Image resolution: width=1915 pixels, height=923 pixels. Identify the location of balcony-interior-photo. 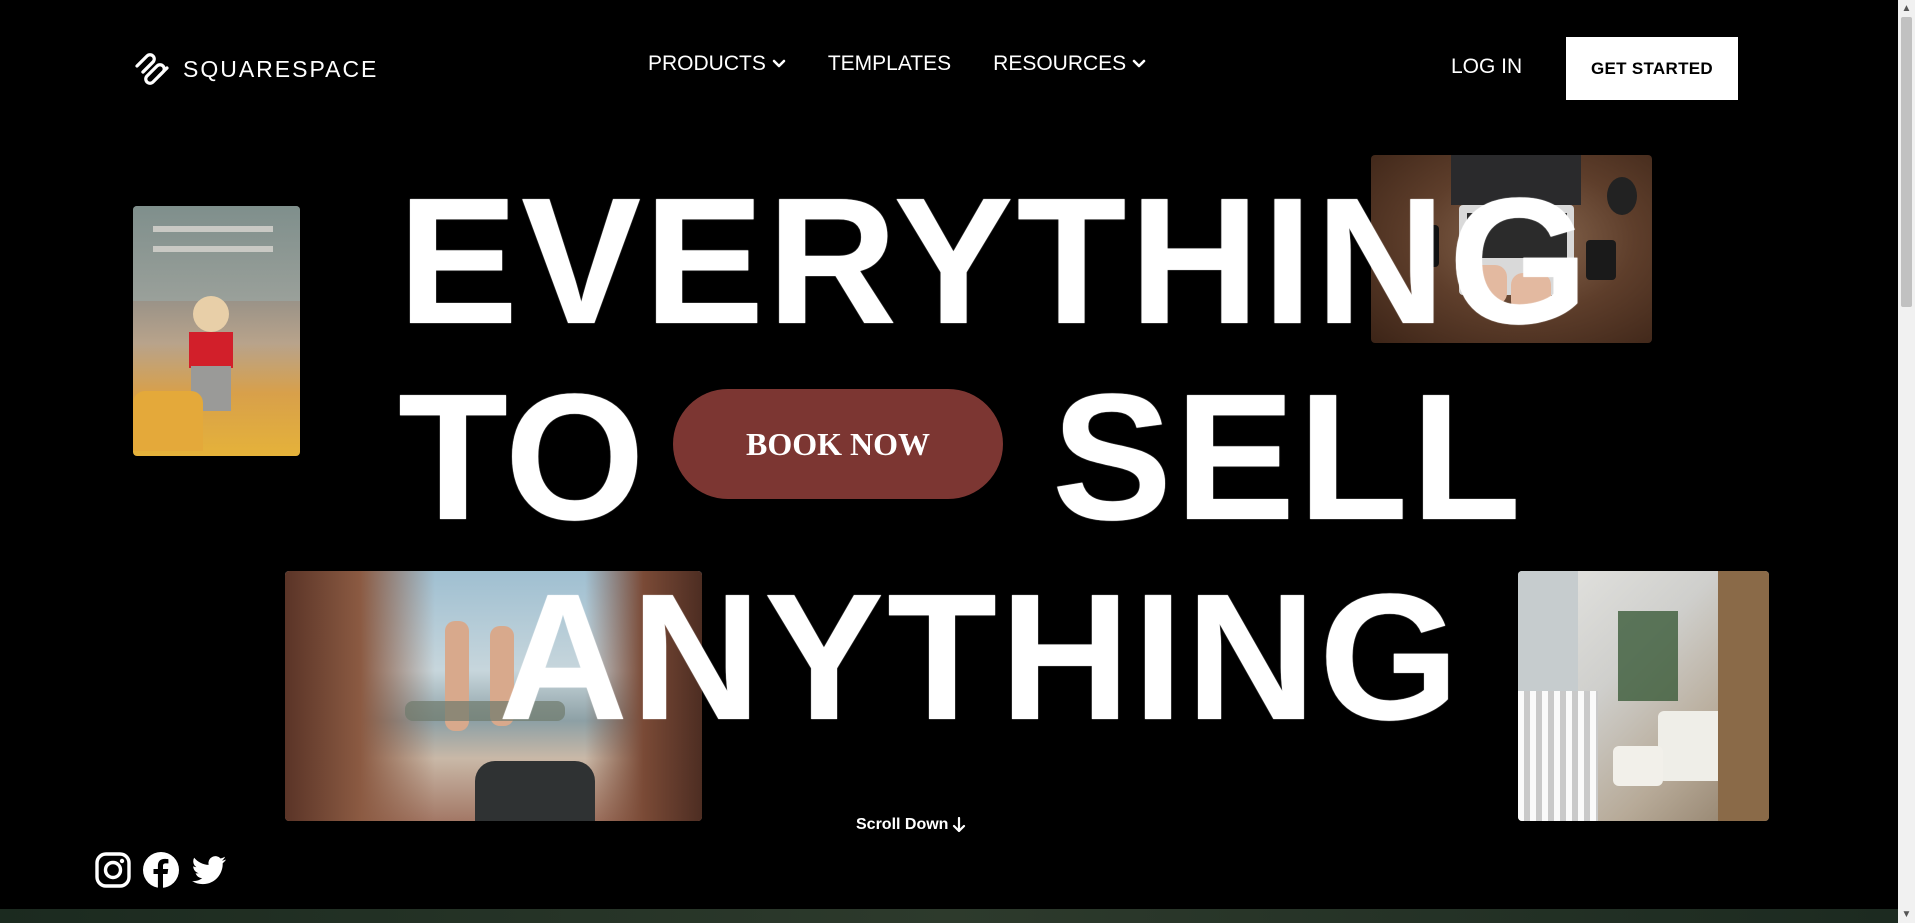
(1643, 696).